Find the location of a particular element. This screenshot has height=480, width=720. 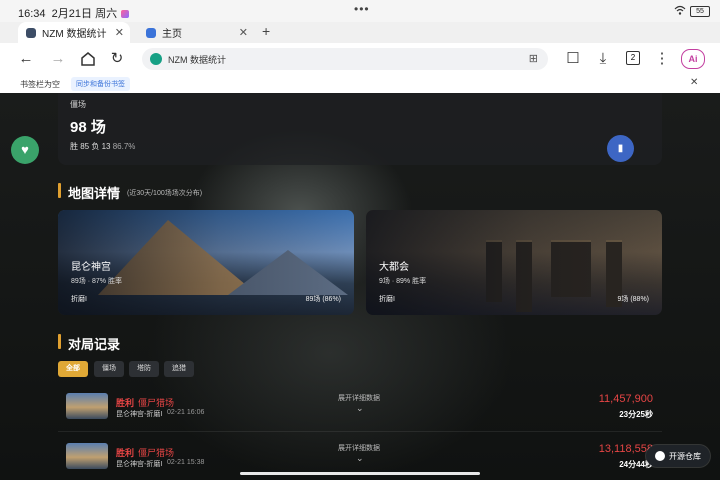

tab-home: 主页 ✕ is located at coordinates (196, 32).